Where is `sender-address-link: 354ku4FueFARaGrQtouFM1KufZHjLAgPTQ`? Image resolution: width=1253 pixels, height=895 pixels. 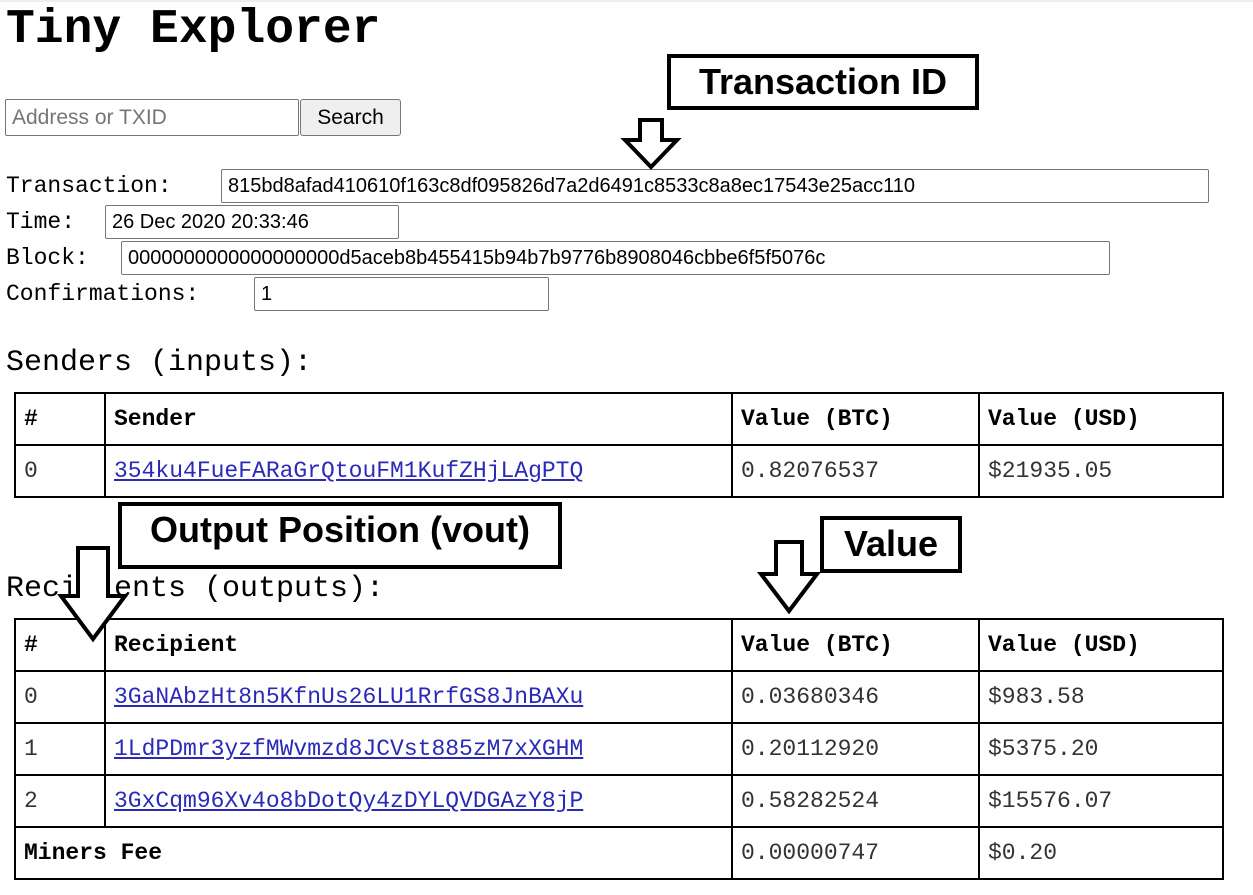
sender-address-link: 354ku4FueFARaGrQtouFM1KufZHjLAgPTQ is located at coordinates (348, 471).